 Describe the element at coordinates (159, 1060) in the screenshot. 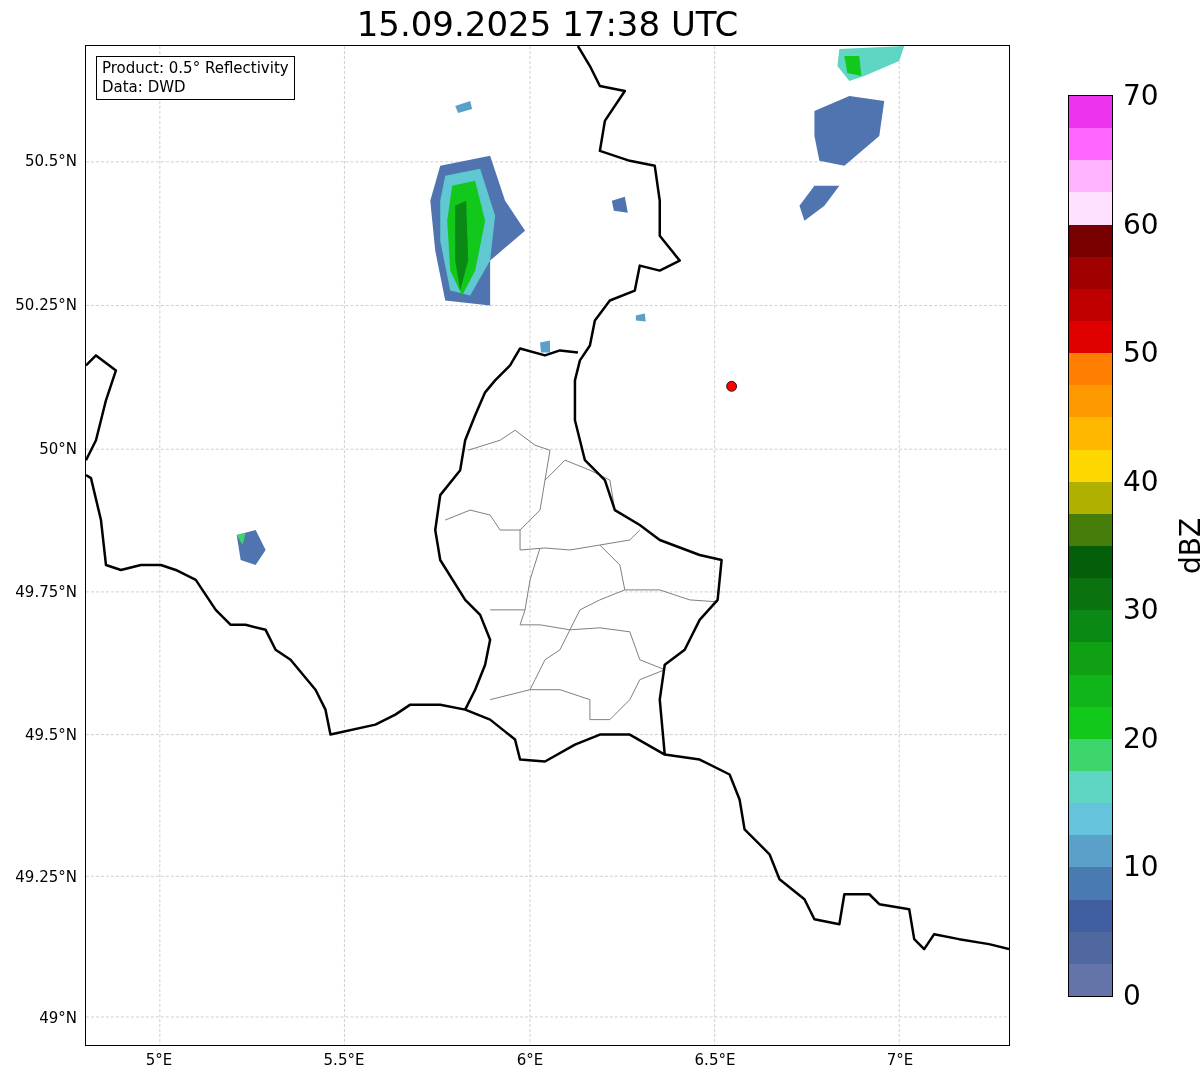

I see `longitude-label: 5°E` at that location.